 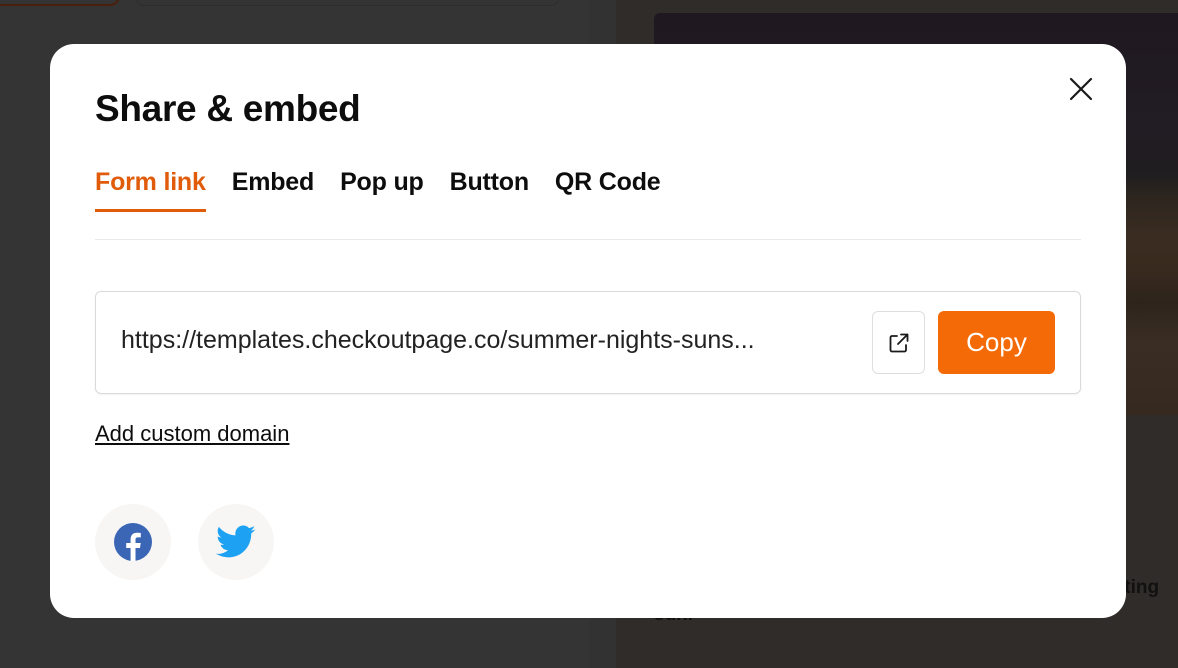 I want to click on tab-embed: Embed, so click(x=273, y=190).